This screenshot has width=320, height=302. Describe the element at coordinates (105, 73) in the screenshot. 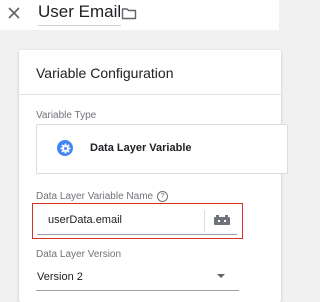

I see `card-title: Variable Configuration` at that location.